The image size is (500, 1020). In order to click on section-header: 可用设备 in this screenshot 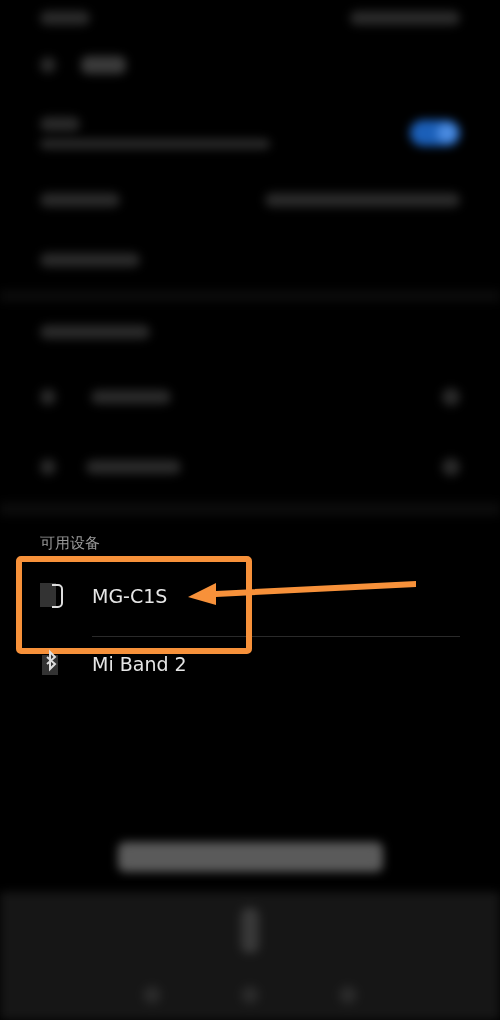, I will do `click(70, 543)`.